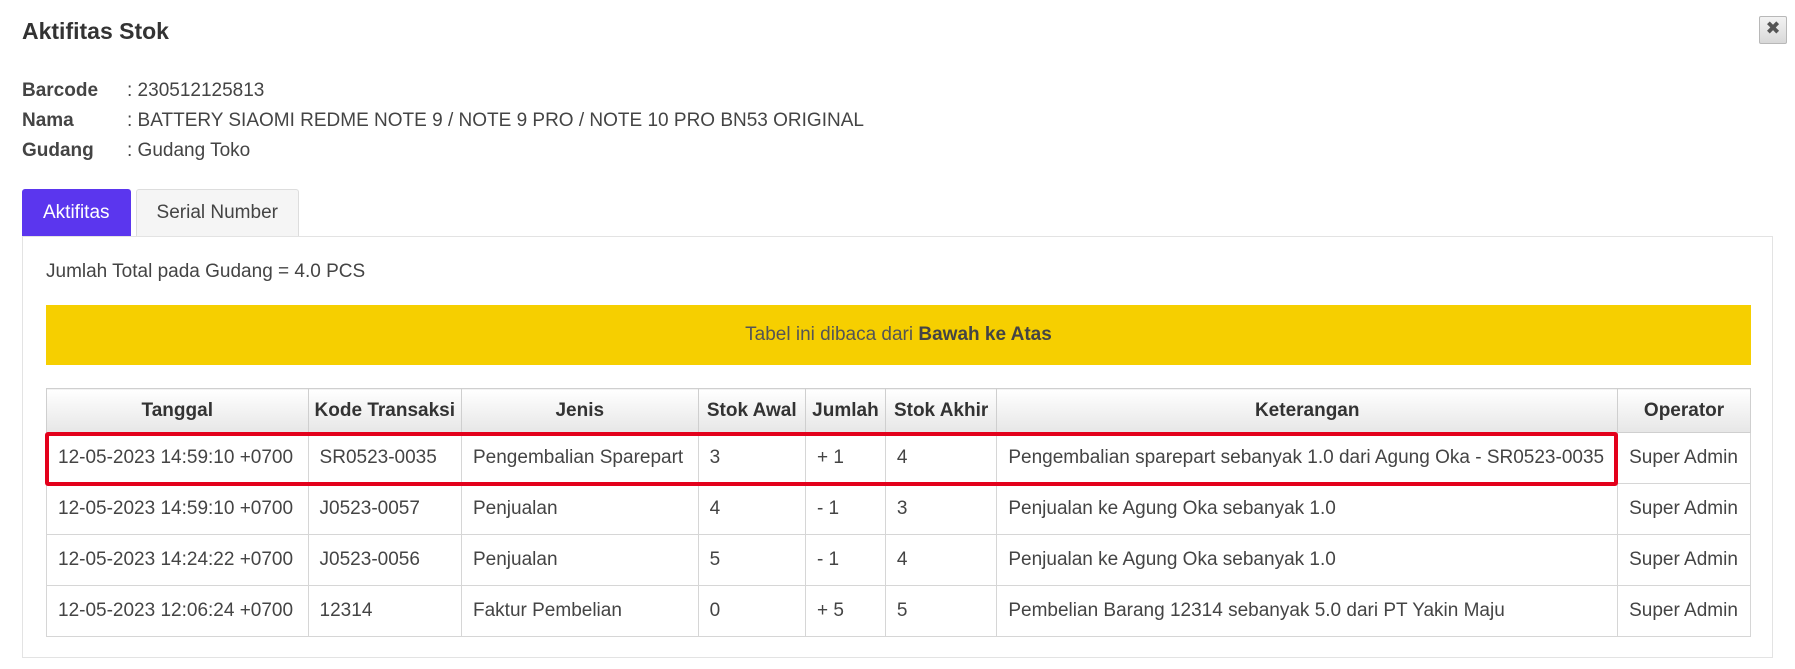 The width and height of the screenshot is (1795, 669). Describe the element at coordinates (385, 410) in the screenshot. I see `col-kode-transaksi: Kode Transaksi` at that location.